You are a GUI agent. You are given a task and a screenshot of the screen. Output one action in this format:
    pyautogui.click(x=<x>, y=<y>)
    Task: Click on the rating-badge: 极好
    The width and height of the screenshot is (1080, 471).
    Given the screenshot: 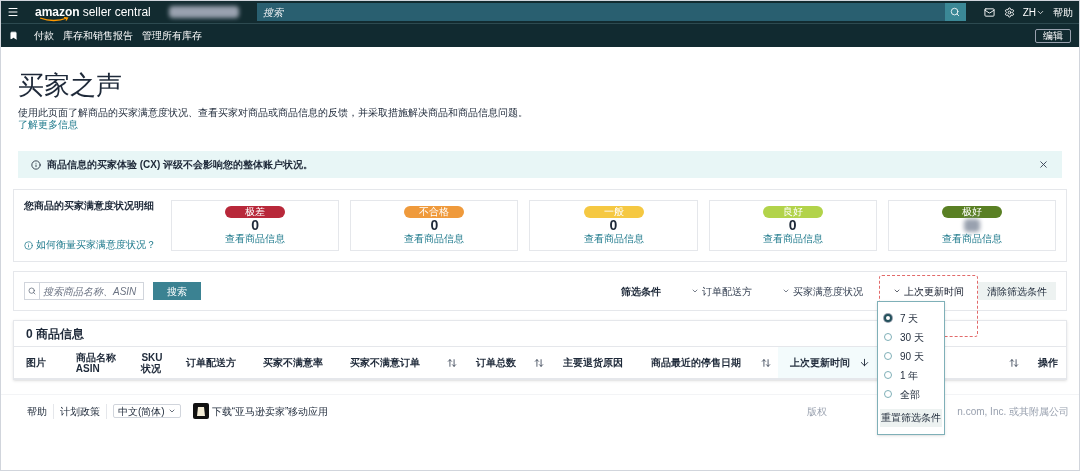 What is the action you would take?
    pyautogui.click(x=971, y=212)
    